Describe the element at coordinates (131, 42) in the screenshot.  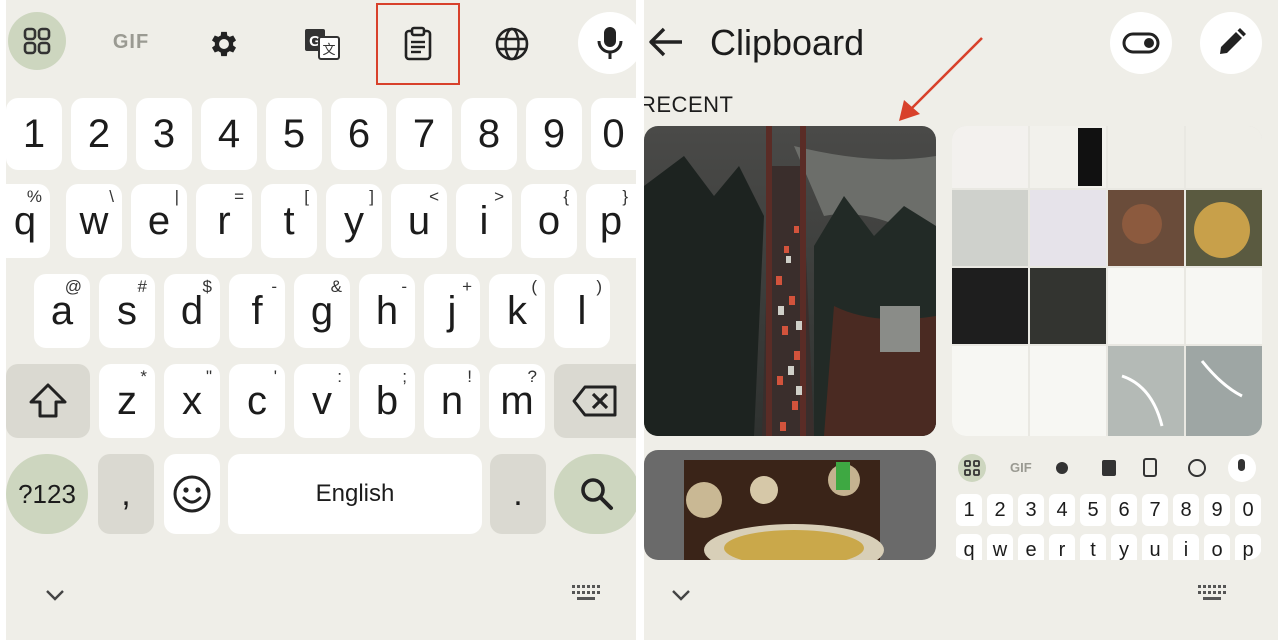
I see `gif-button: GIF` at that location.